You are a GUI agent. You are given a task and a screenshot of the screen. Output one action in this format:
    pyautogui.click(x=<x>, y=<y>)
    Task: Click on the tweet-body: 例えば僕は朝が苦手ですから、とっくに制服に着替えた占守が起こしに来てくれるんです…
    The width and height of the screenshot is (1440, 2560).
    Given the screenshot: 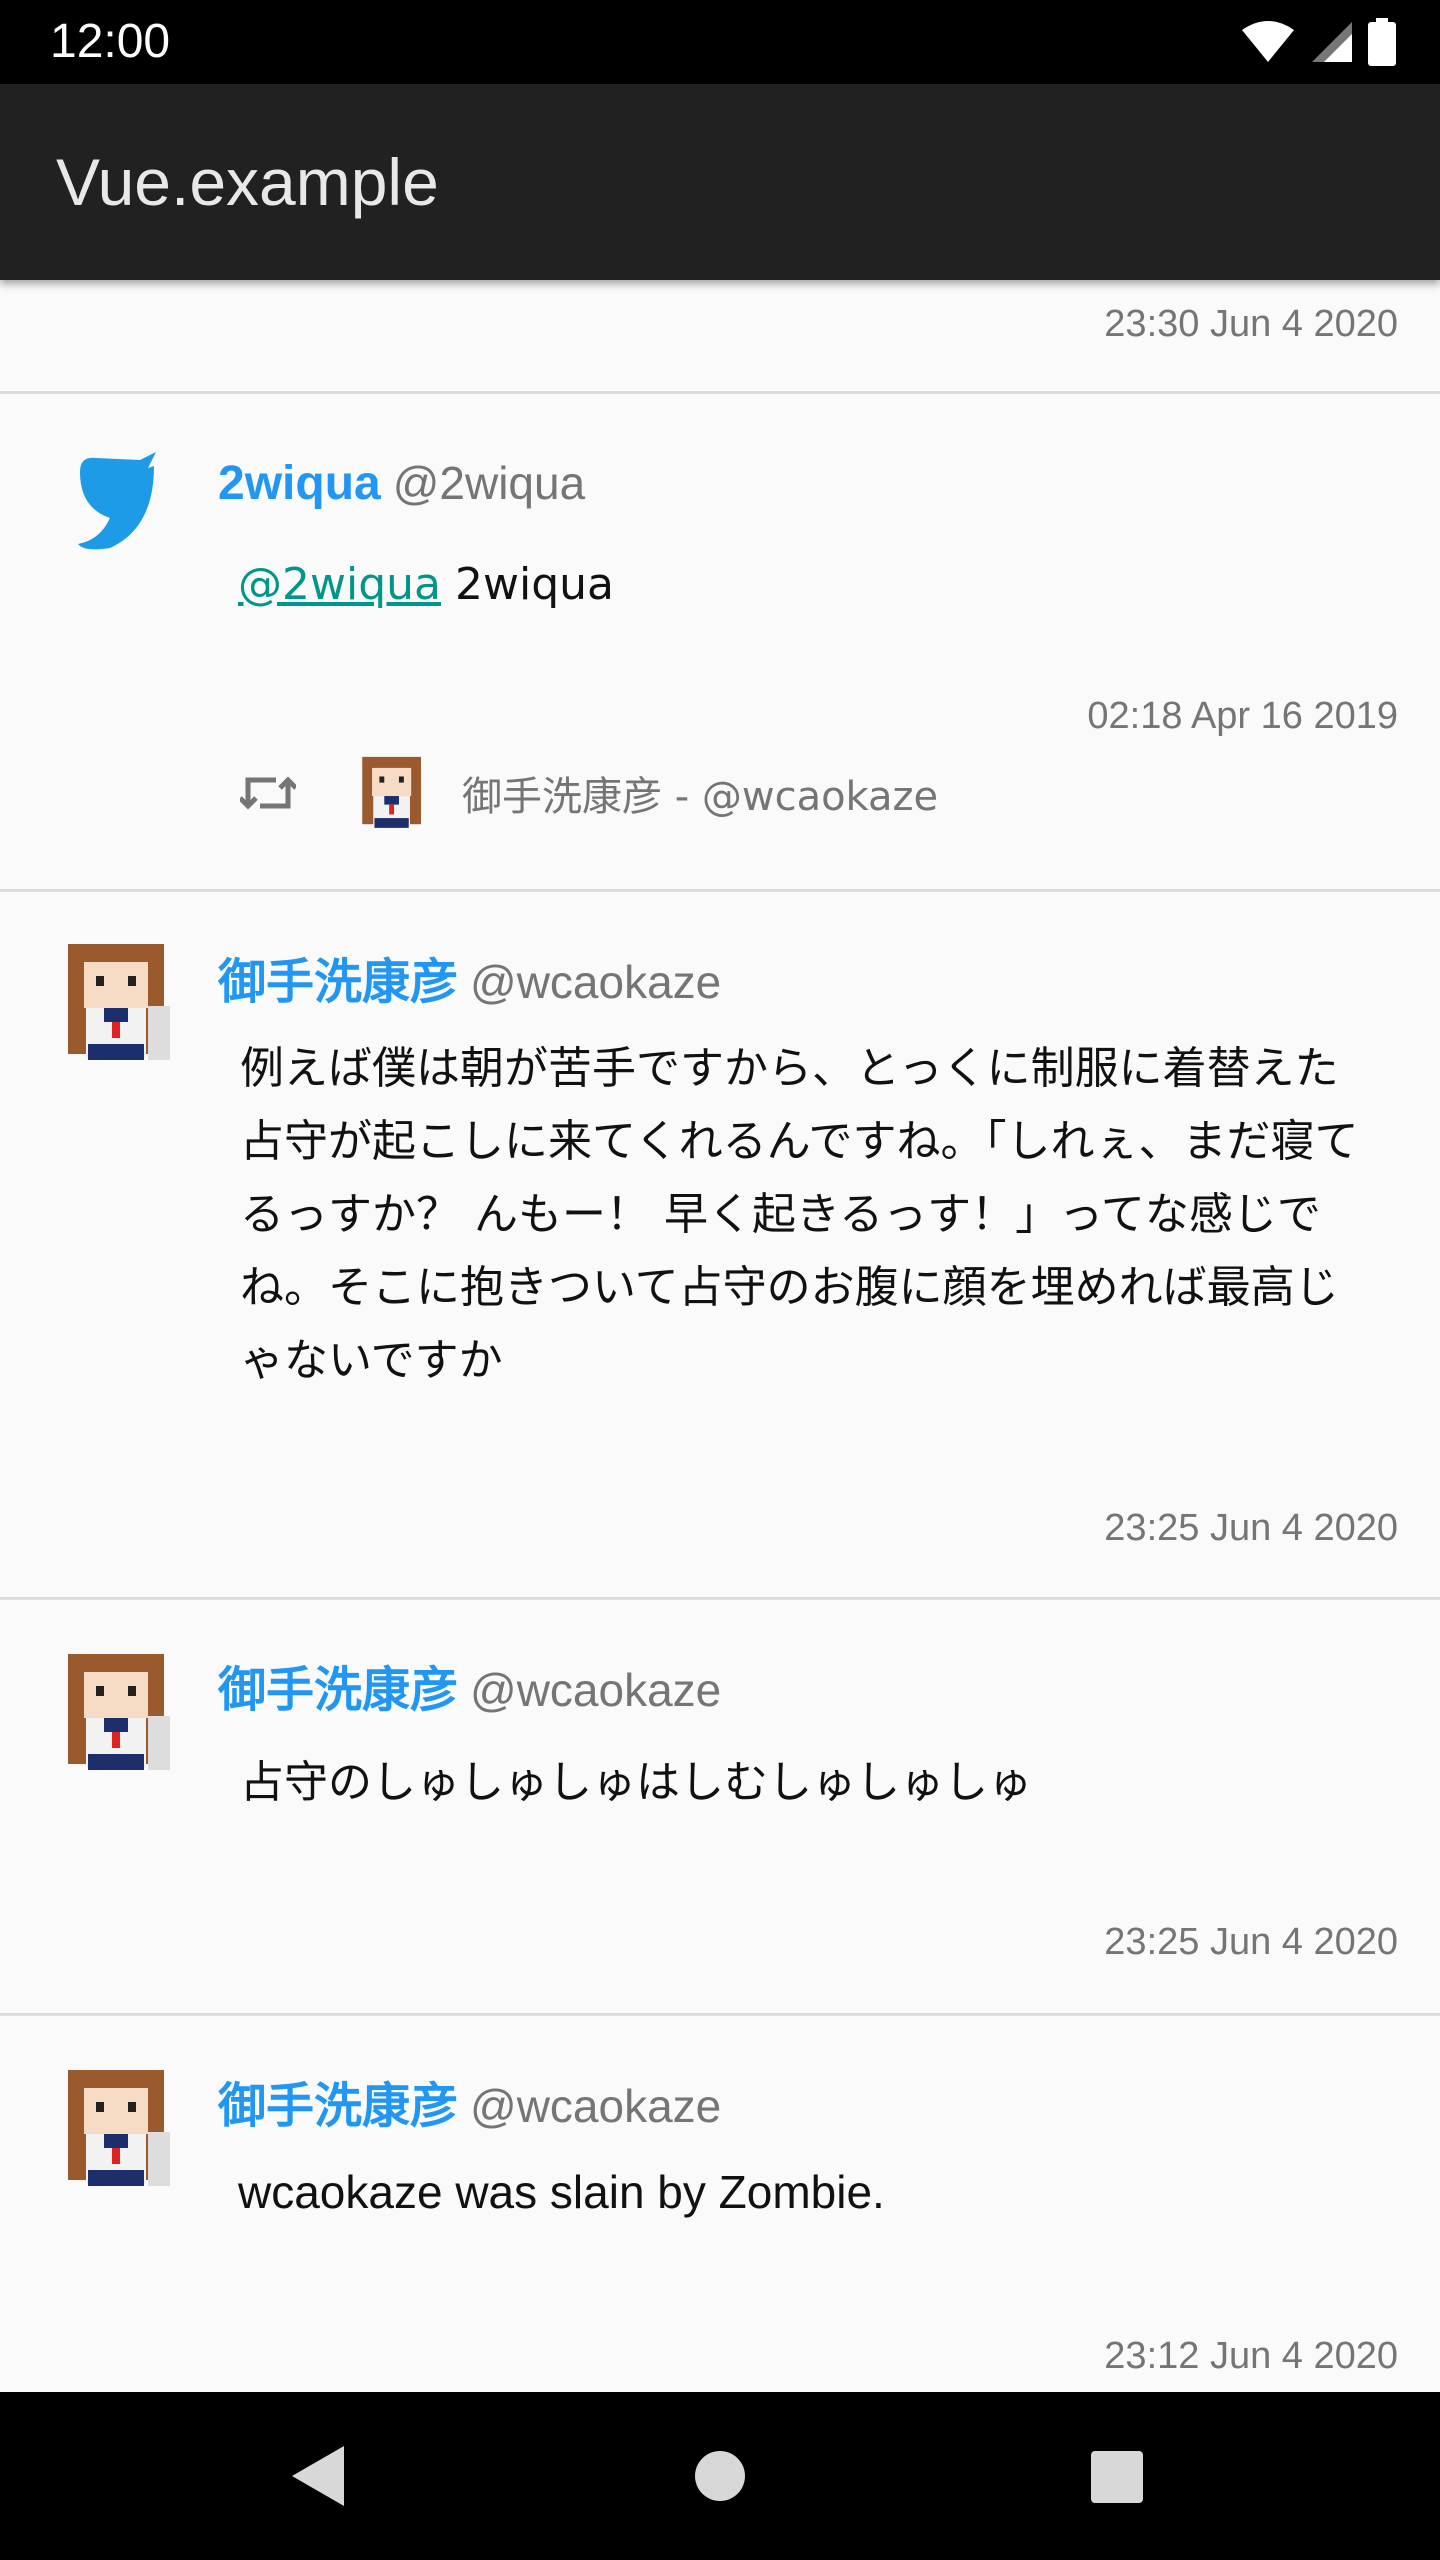 What is the action you would take?
    pyautogui.click(x=799, y=1214)
    